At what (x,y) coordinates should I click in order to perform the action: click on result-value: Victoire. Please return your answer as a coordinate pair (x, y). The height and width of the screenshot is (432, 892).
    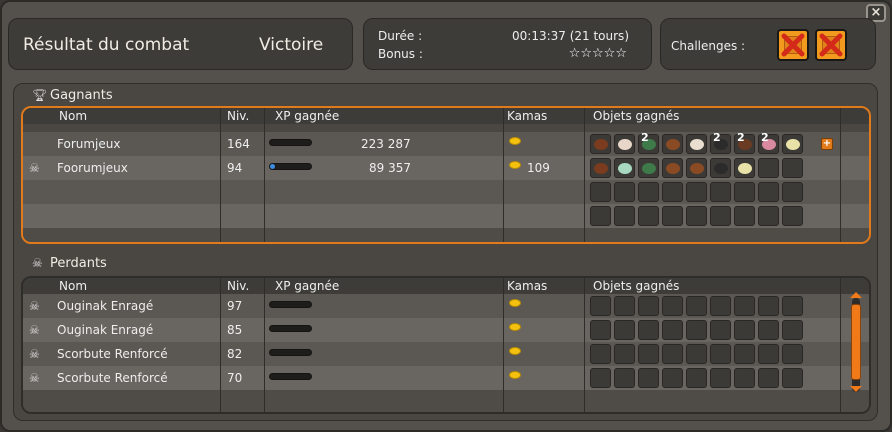
    Looking at the image, I should click on (291, 45).